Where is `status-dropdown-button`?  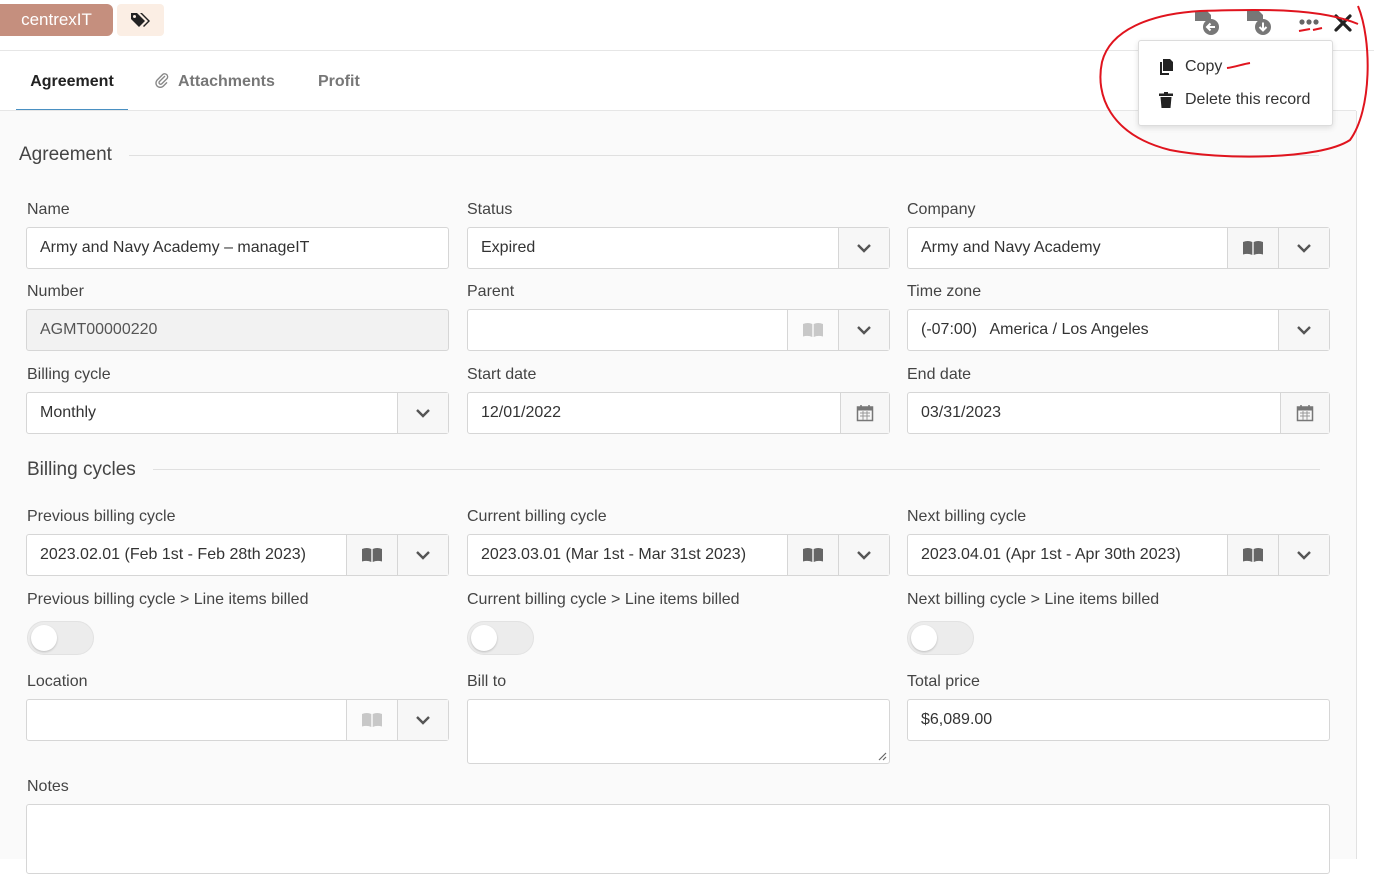
status-dropdown-button is located at coordinates (863, 248).